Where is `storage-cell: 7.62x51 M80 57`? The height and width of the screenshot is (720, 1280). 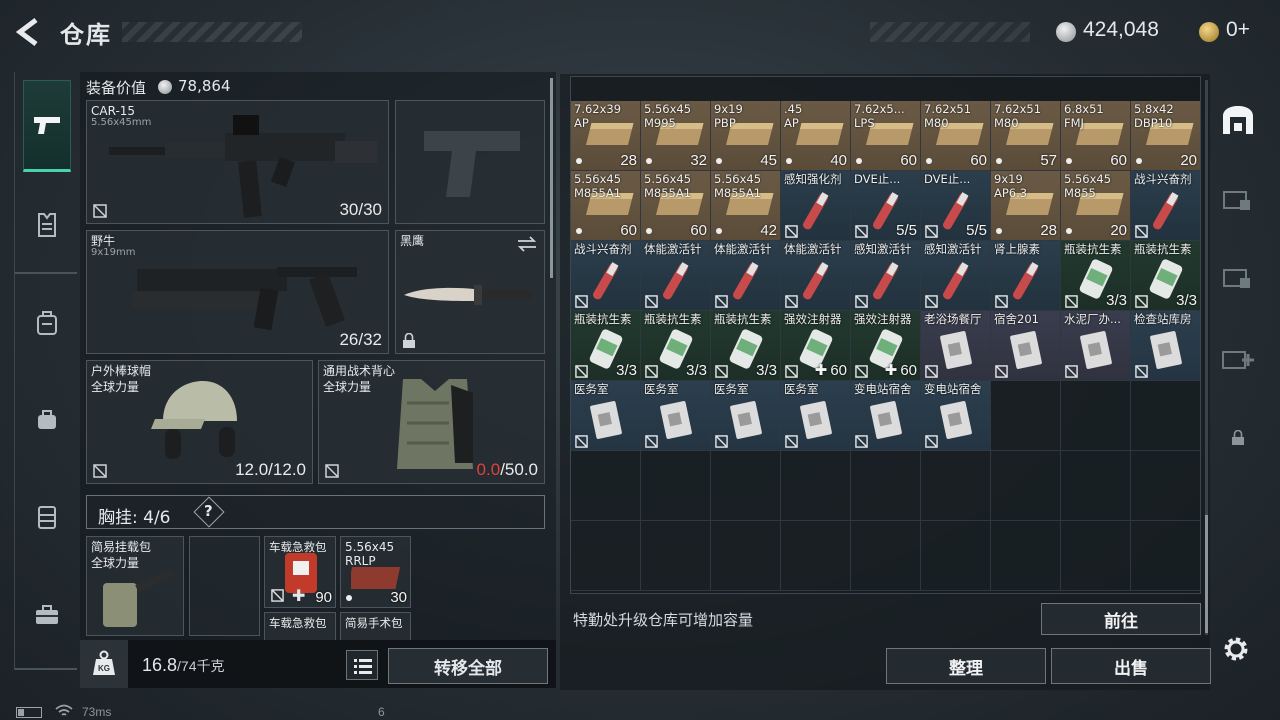
storage-cell: 7.62x51 M80 57 is located at coordinates (1026, 136).